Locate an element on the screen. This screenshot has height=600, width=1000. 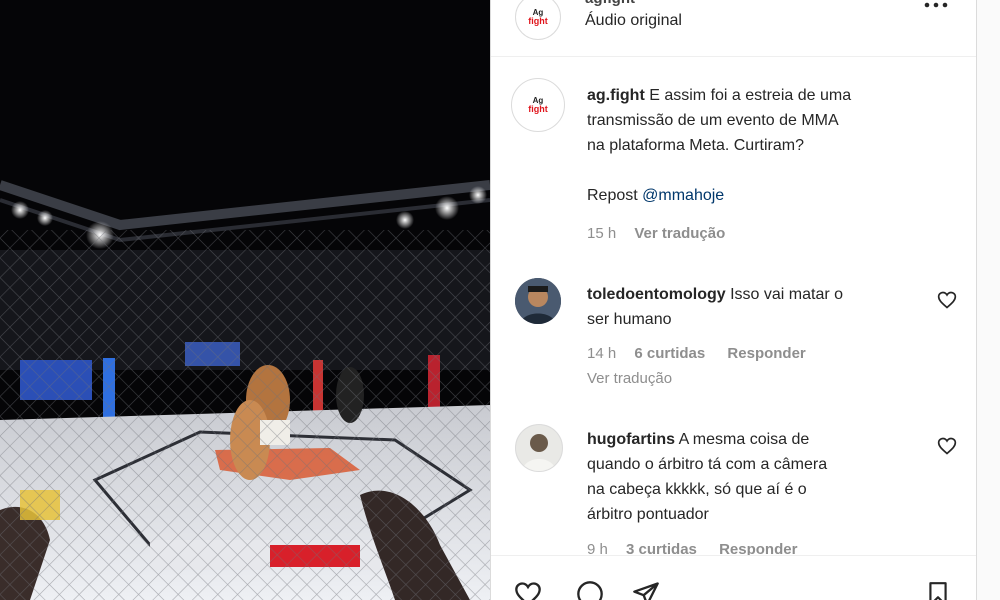
repost-label: Repost is located at coordinates (612, 195).